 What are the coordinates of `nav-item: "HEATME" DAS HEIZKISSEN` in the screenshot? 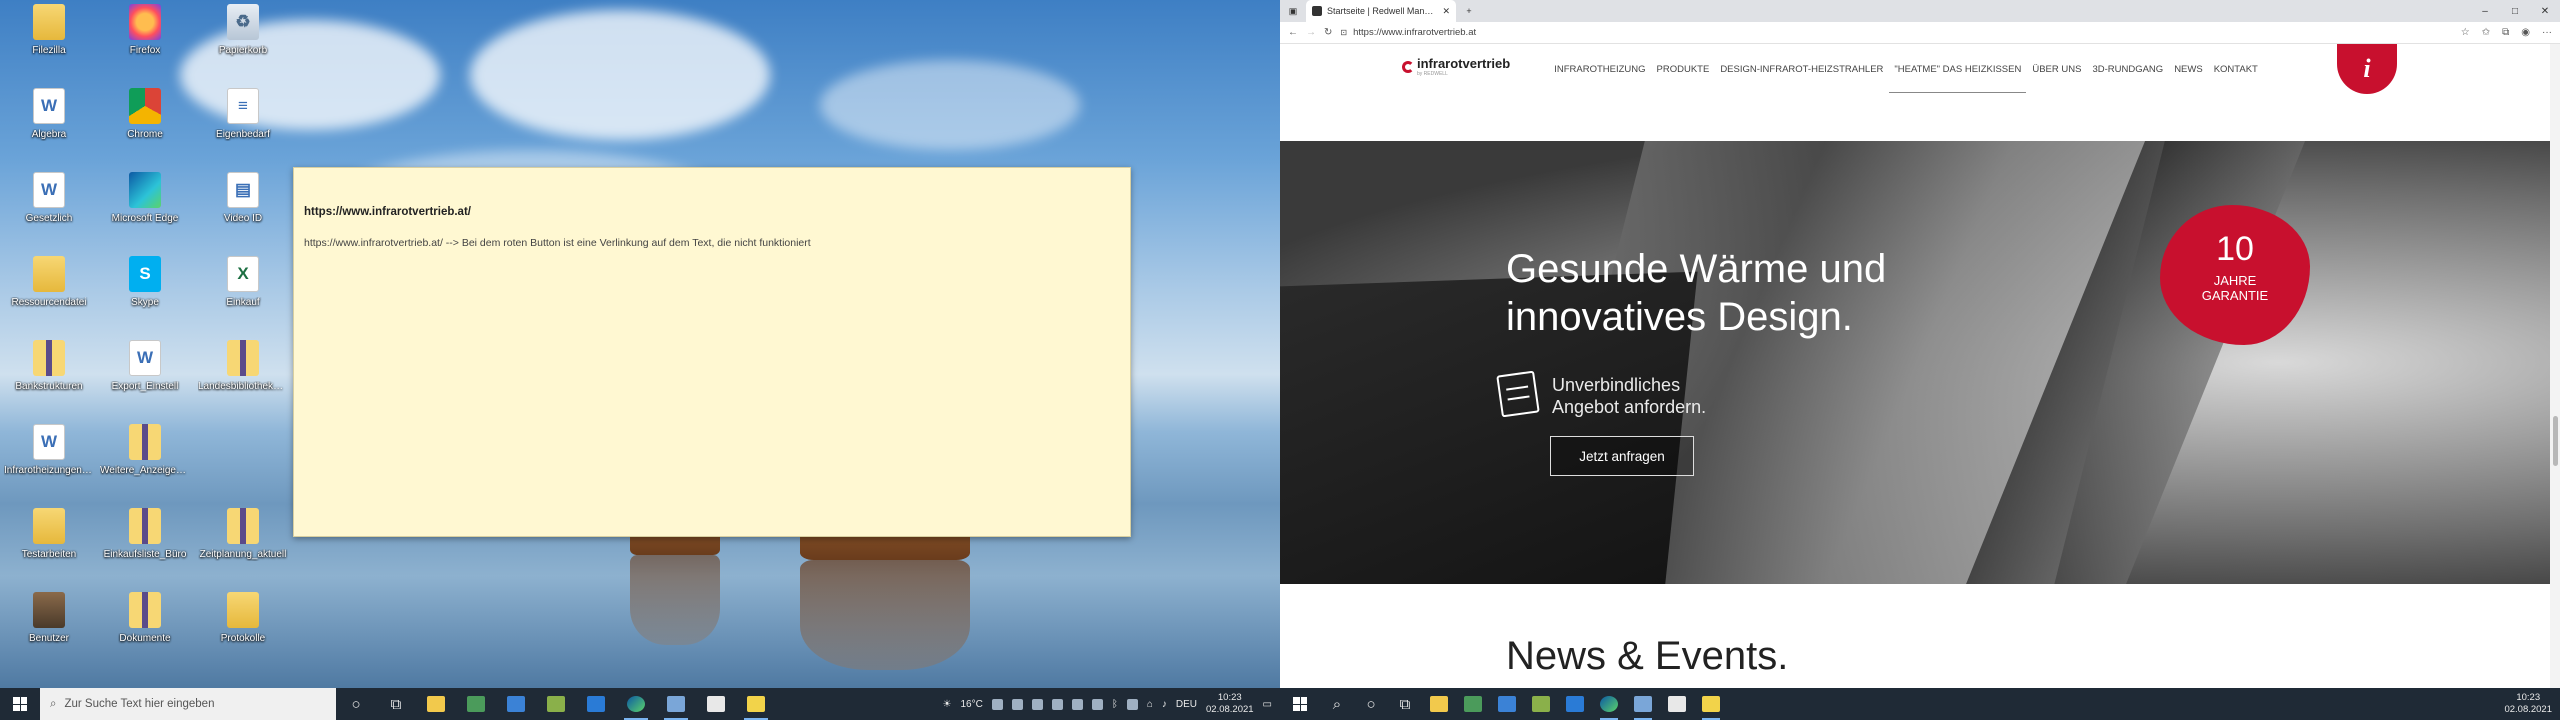 It's located at (1958, 78).